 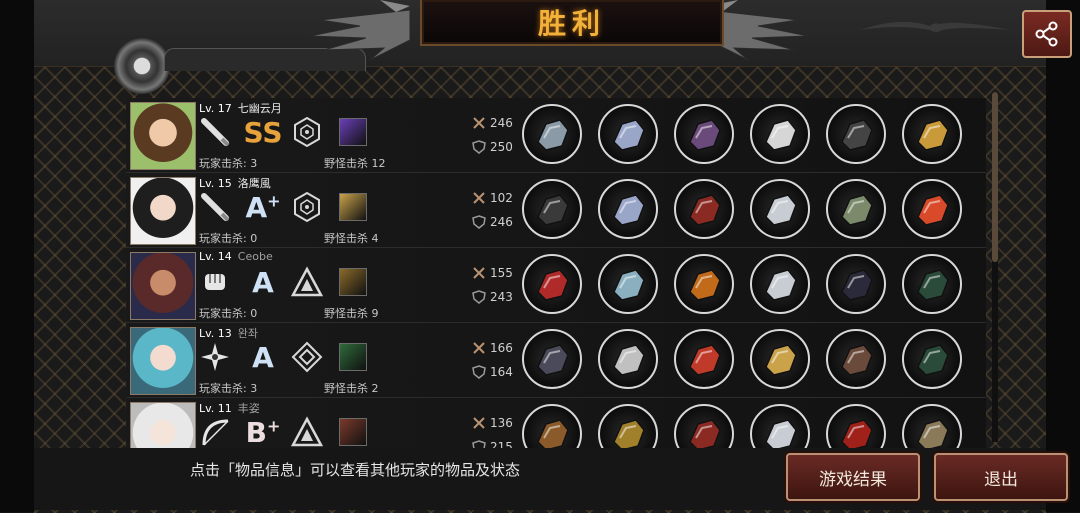 I want to click on share-button, so click(x=1047, y=34).